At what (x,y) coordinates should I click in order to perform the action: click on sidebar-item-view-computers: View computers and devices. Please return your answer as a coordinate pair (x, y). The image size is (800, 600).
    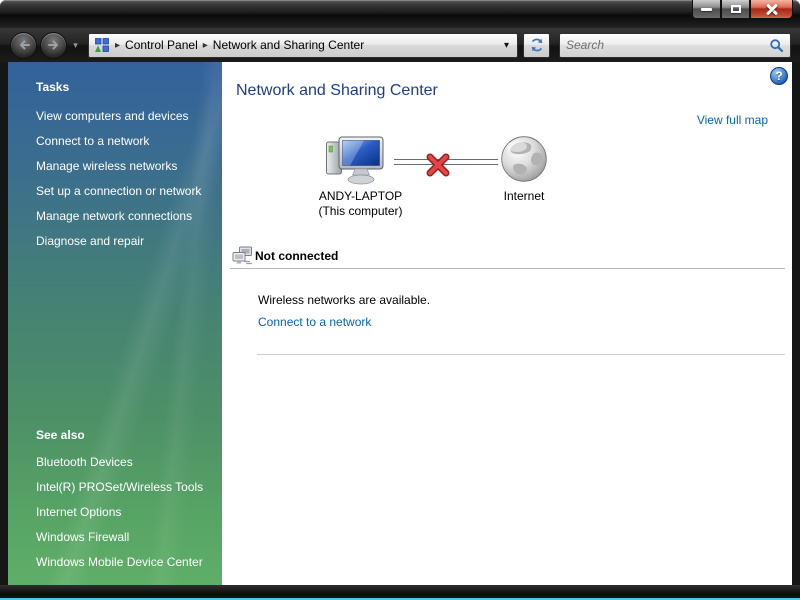
    Looking at the image, I should click on (126, 116).